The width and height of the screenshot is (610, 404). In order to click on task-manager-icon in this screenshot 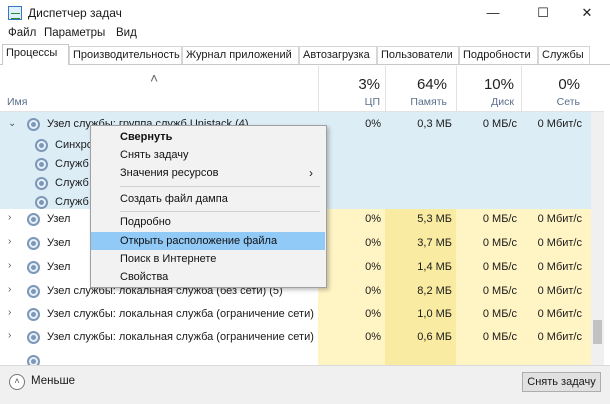, I will do `click(15, 13)`.